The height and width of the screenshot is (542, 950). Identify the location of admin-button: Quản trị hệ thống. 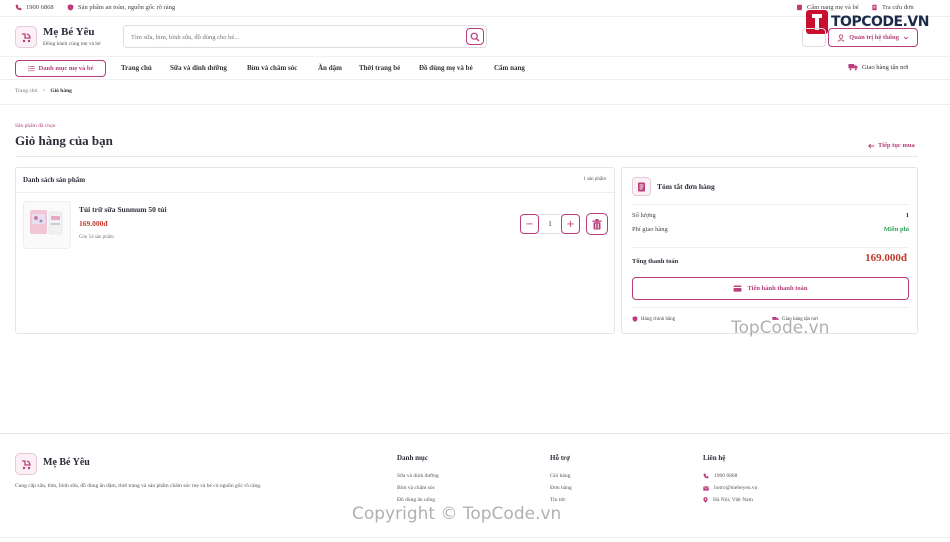
(873, 37).